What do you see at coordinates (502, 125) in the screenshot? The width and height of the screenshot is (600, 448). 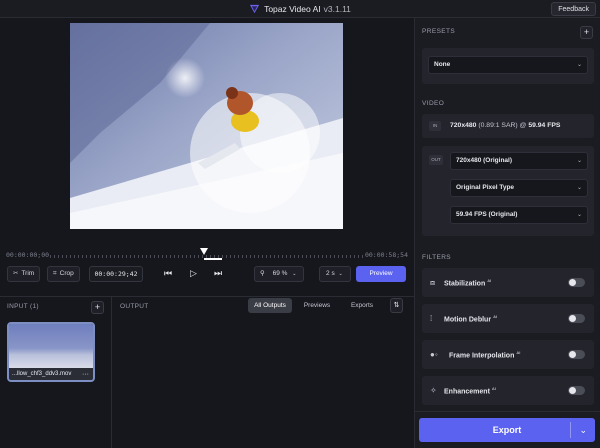 I see `input-sar: (0.89:1 SAR) @` at bounding box center [502, 125].